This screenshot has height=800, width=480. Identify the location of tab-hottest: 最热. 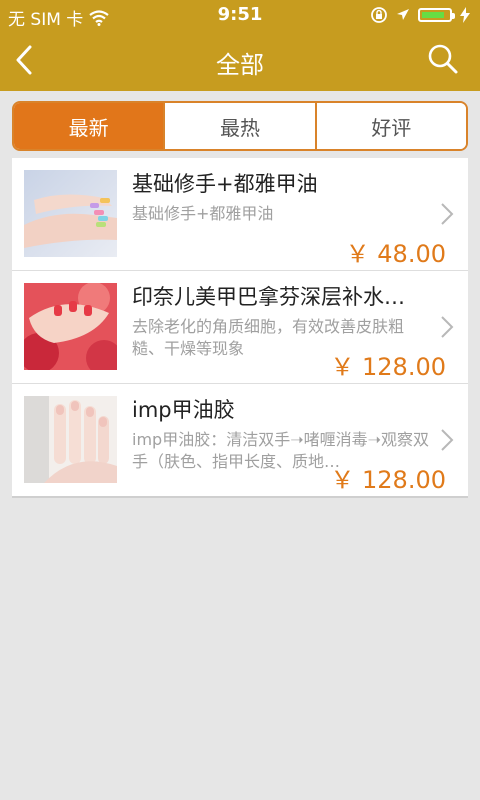
(239, 126).